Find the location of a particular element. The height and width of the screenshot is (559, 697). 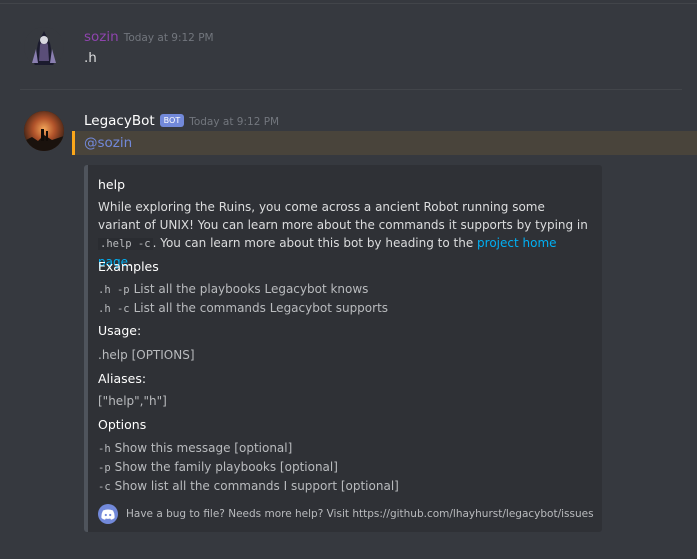

message-header: sozin Today at 9:12 PM is located at coordinates (149, 37).